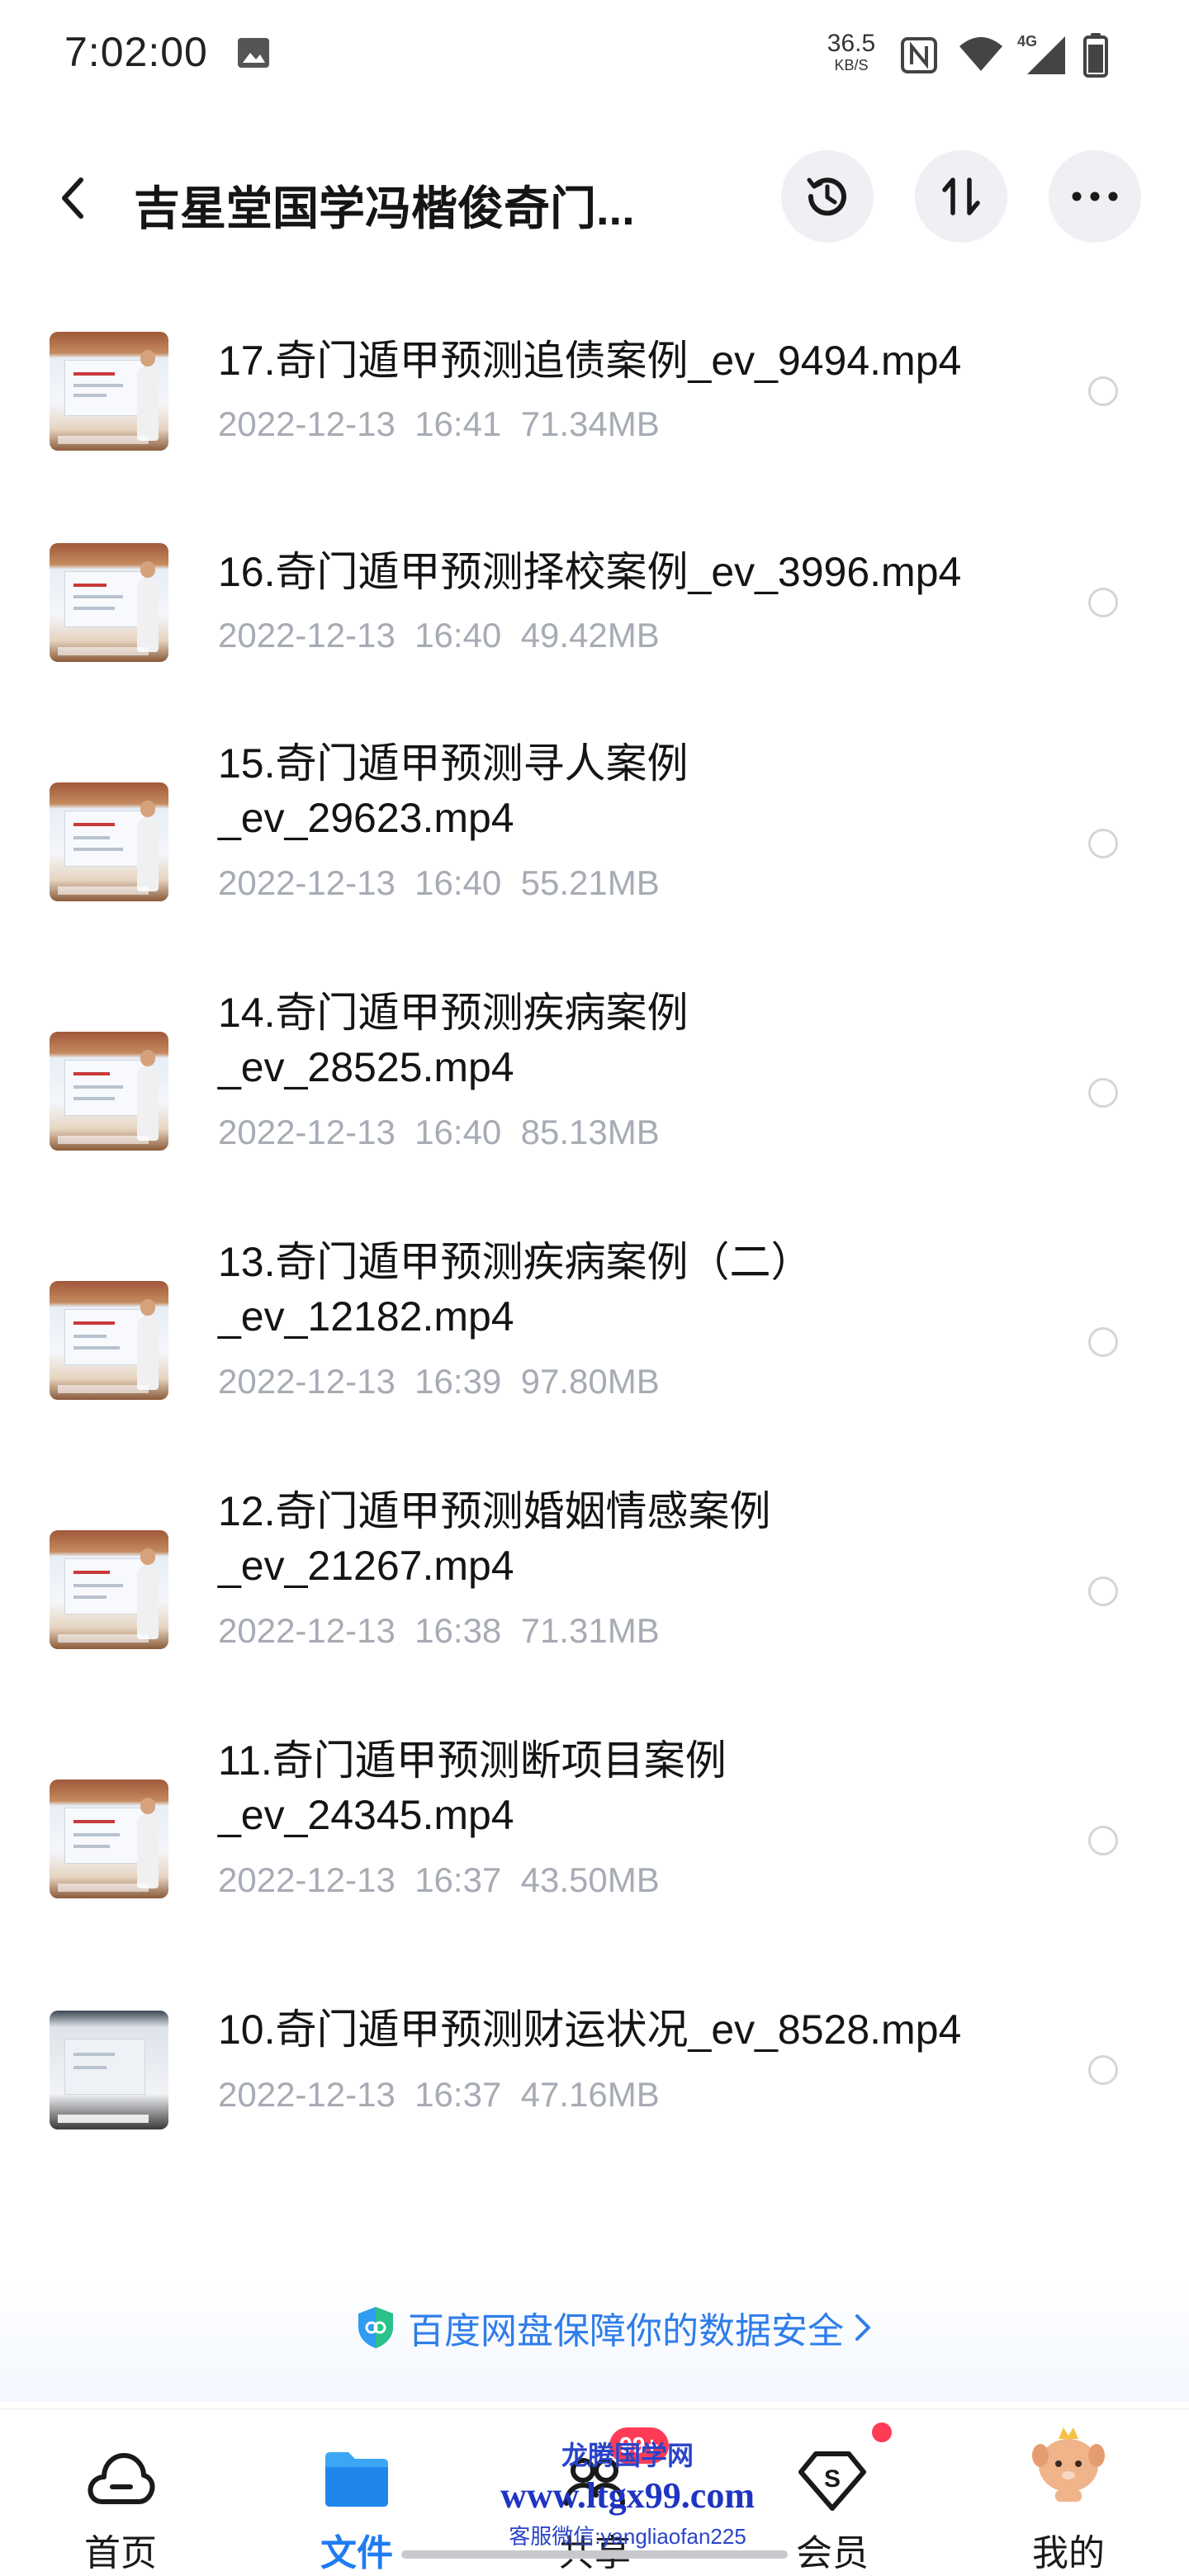 Image resolution: width=1189 pixels, height=2576 pixels. I want to click on file-meta: 2022-12-13 16:40 85.13MB, so click(439, 1132).